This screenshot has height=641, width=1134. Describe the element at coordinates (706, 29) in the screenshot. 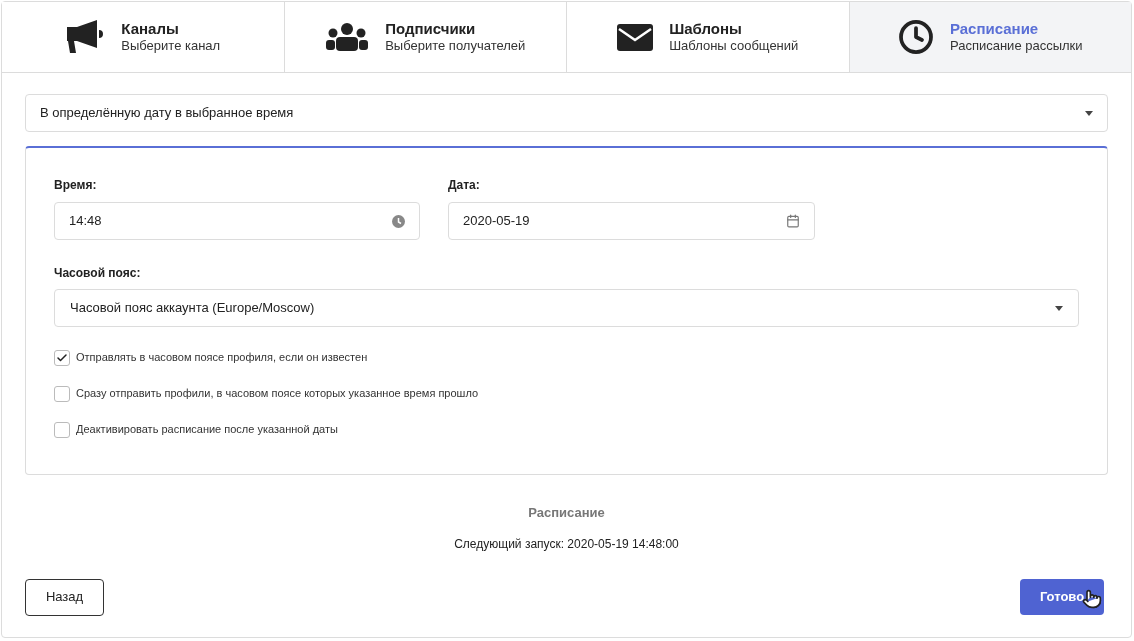

I see `step-title: Шаблоны` at that location.